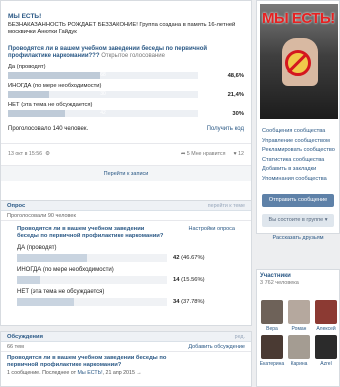  I want to click on poll-option: ДА (проводят) 42 (46.67%), so click(126, 253).